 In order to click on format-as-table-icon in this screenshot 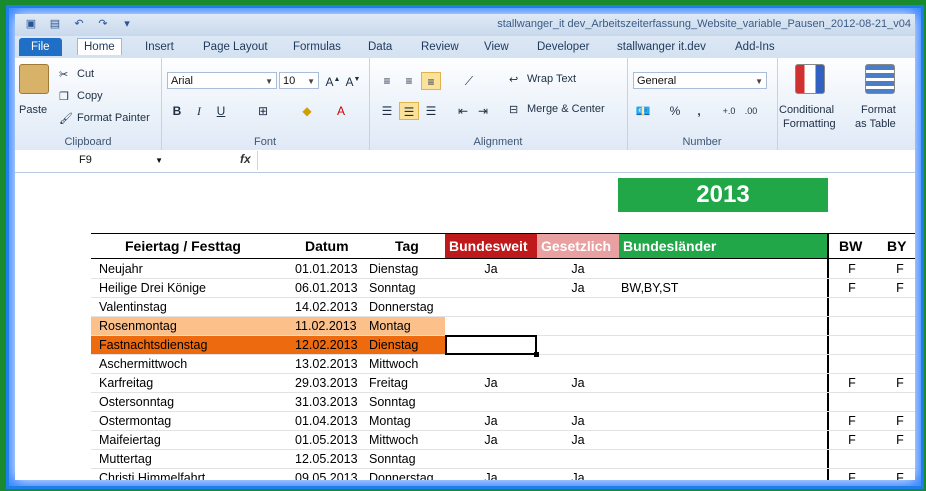, I will do `click(880, 79)`.